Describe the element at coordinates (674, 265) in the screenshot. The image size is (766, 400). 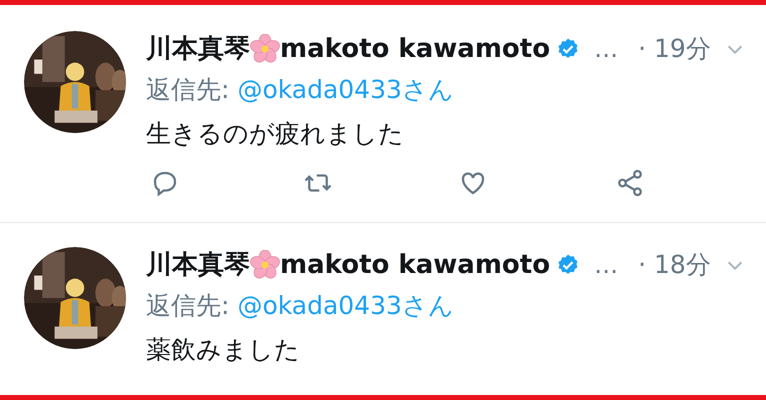
I see `timestamp: · 18分` at that location.